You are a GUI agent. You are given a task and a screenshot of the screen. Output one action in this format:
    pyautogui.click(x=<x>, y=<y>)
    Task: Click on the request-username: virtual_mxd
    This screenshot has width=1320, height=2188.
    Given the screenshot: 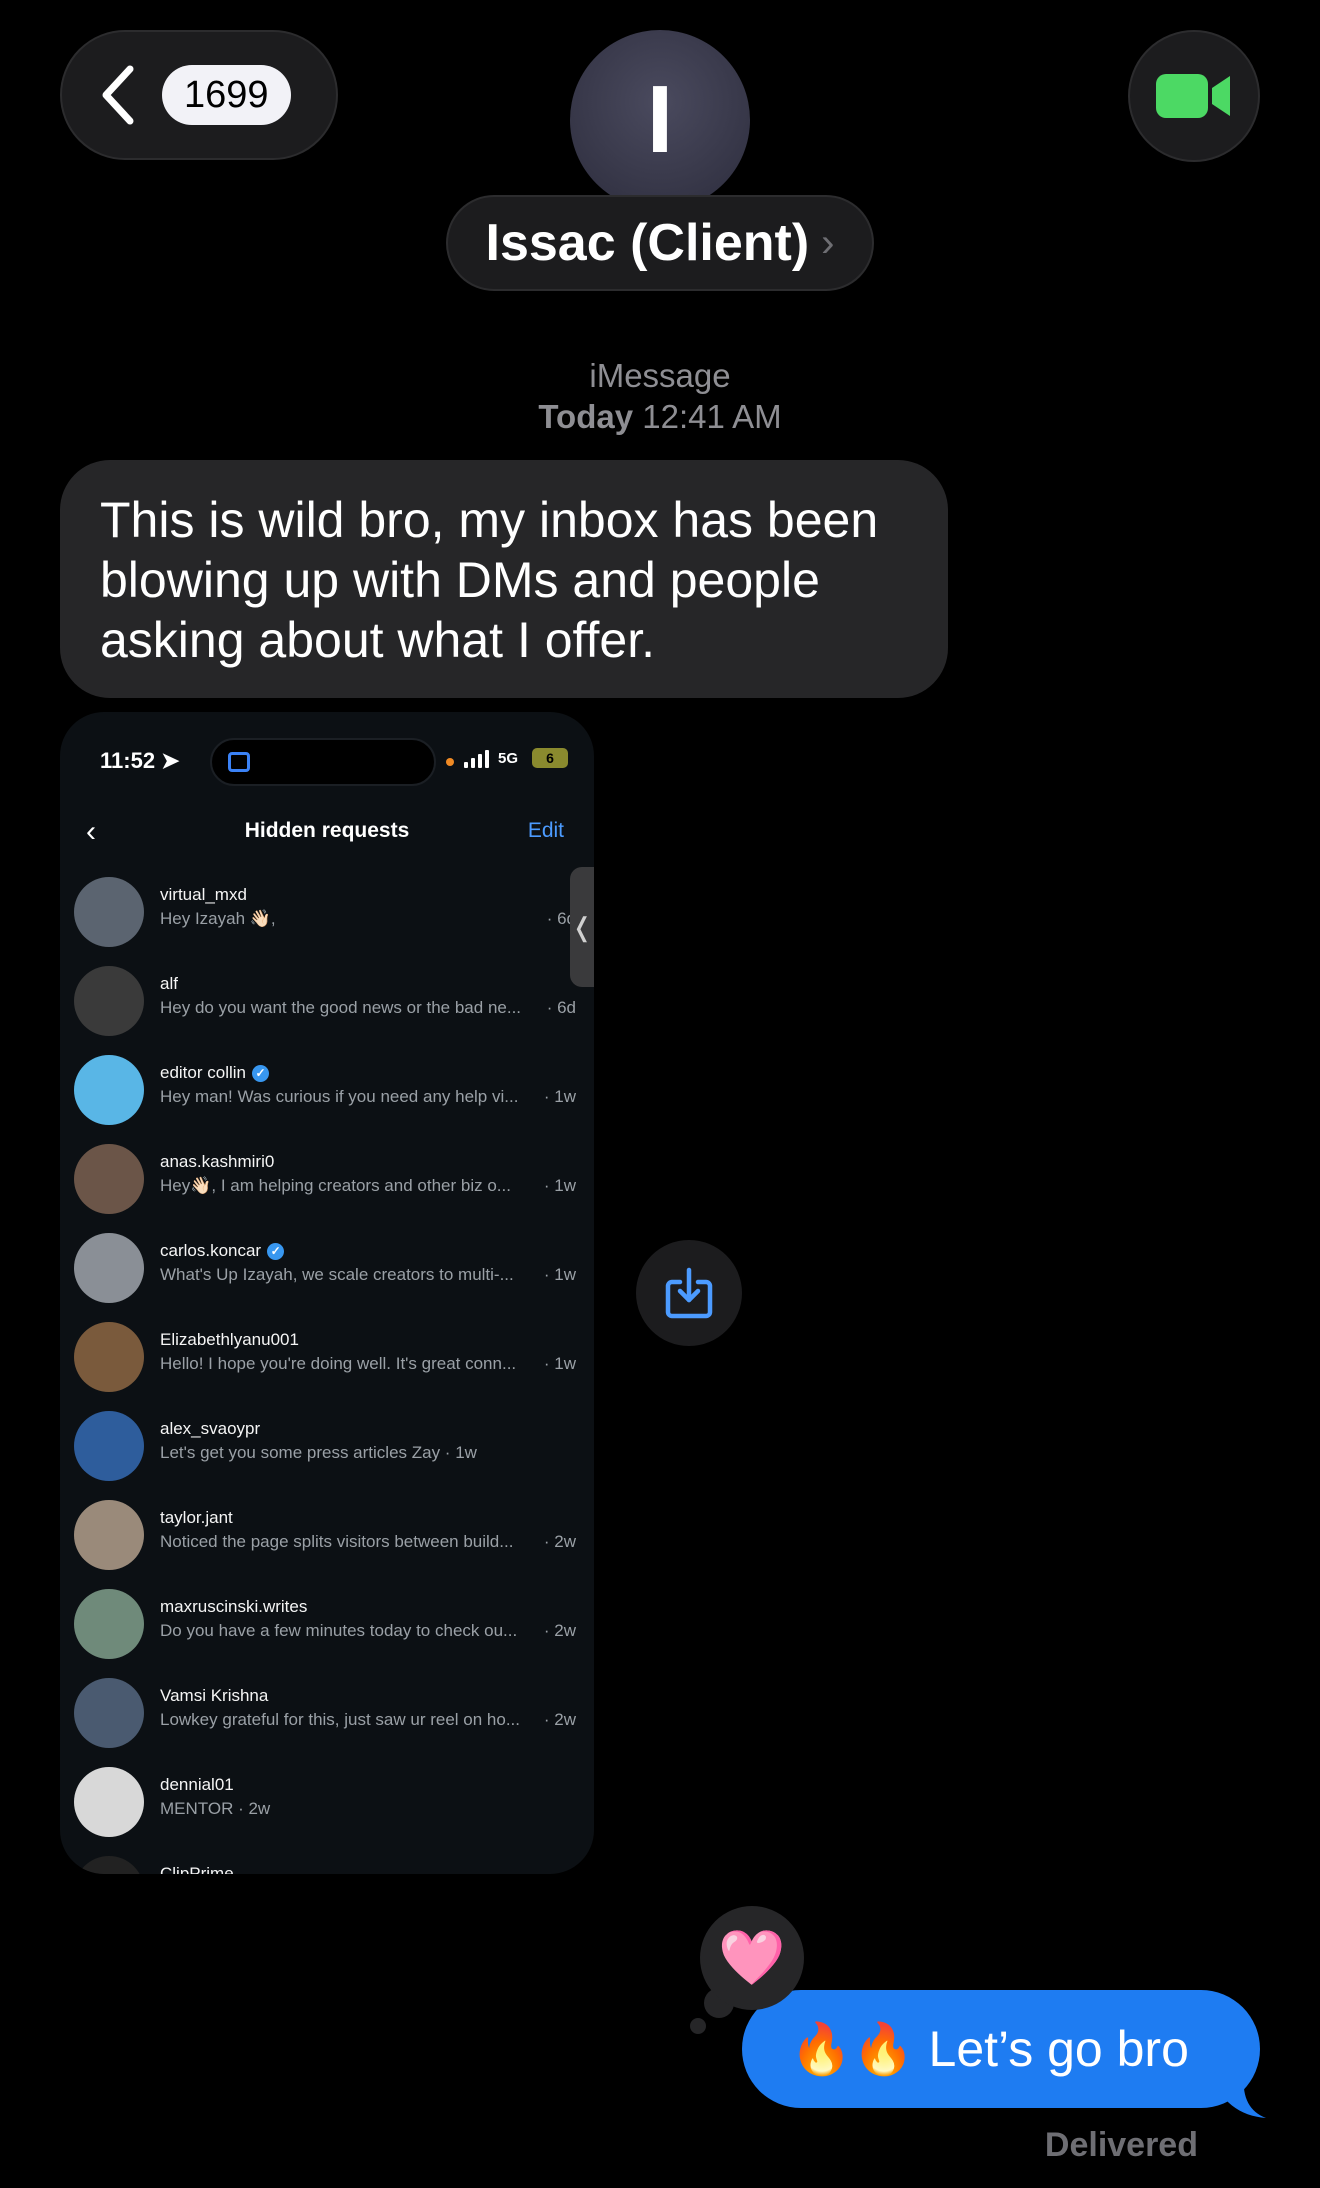 What is the action you would take?
    pyautogui.click(x=203, y=894)
    